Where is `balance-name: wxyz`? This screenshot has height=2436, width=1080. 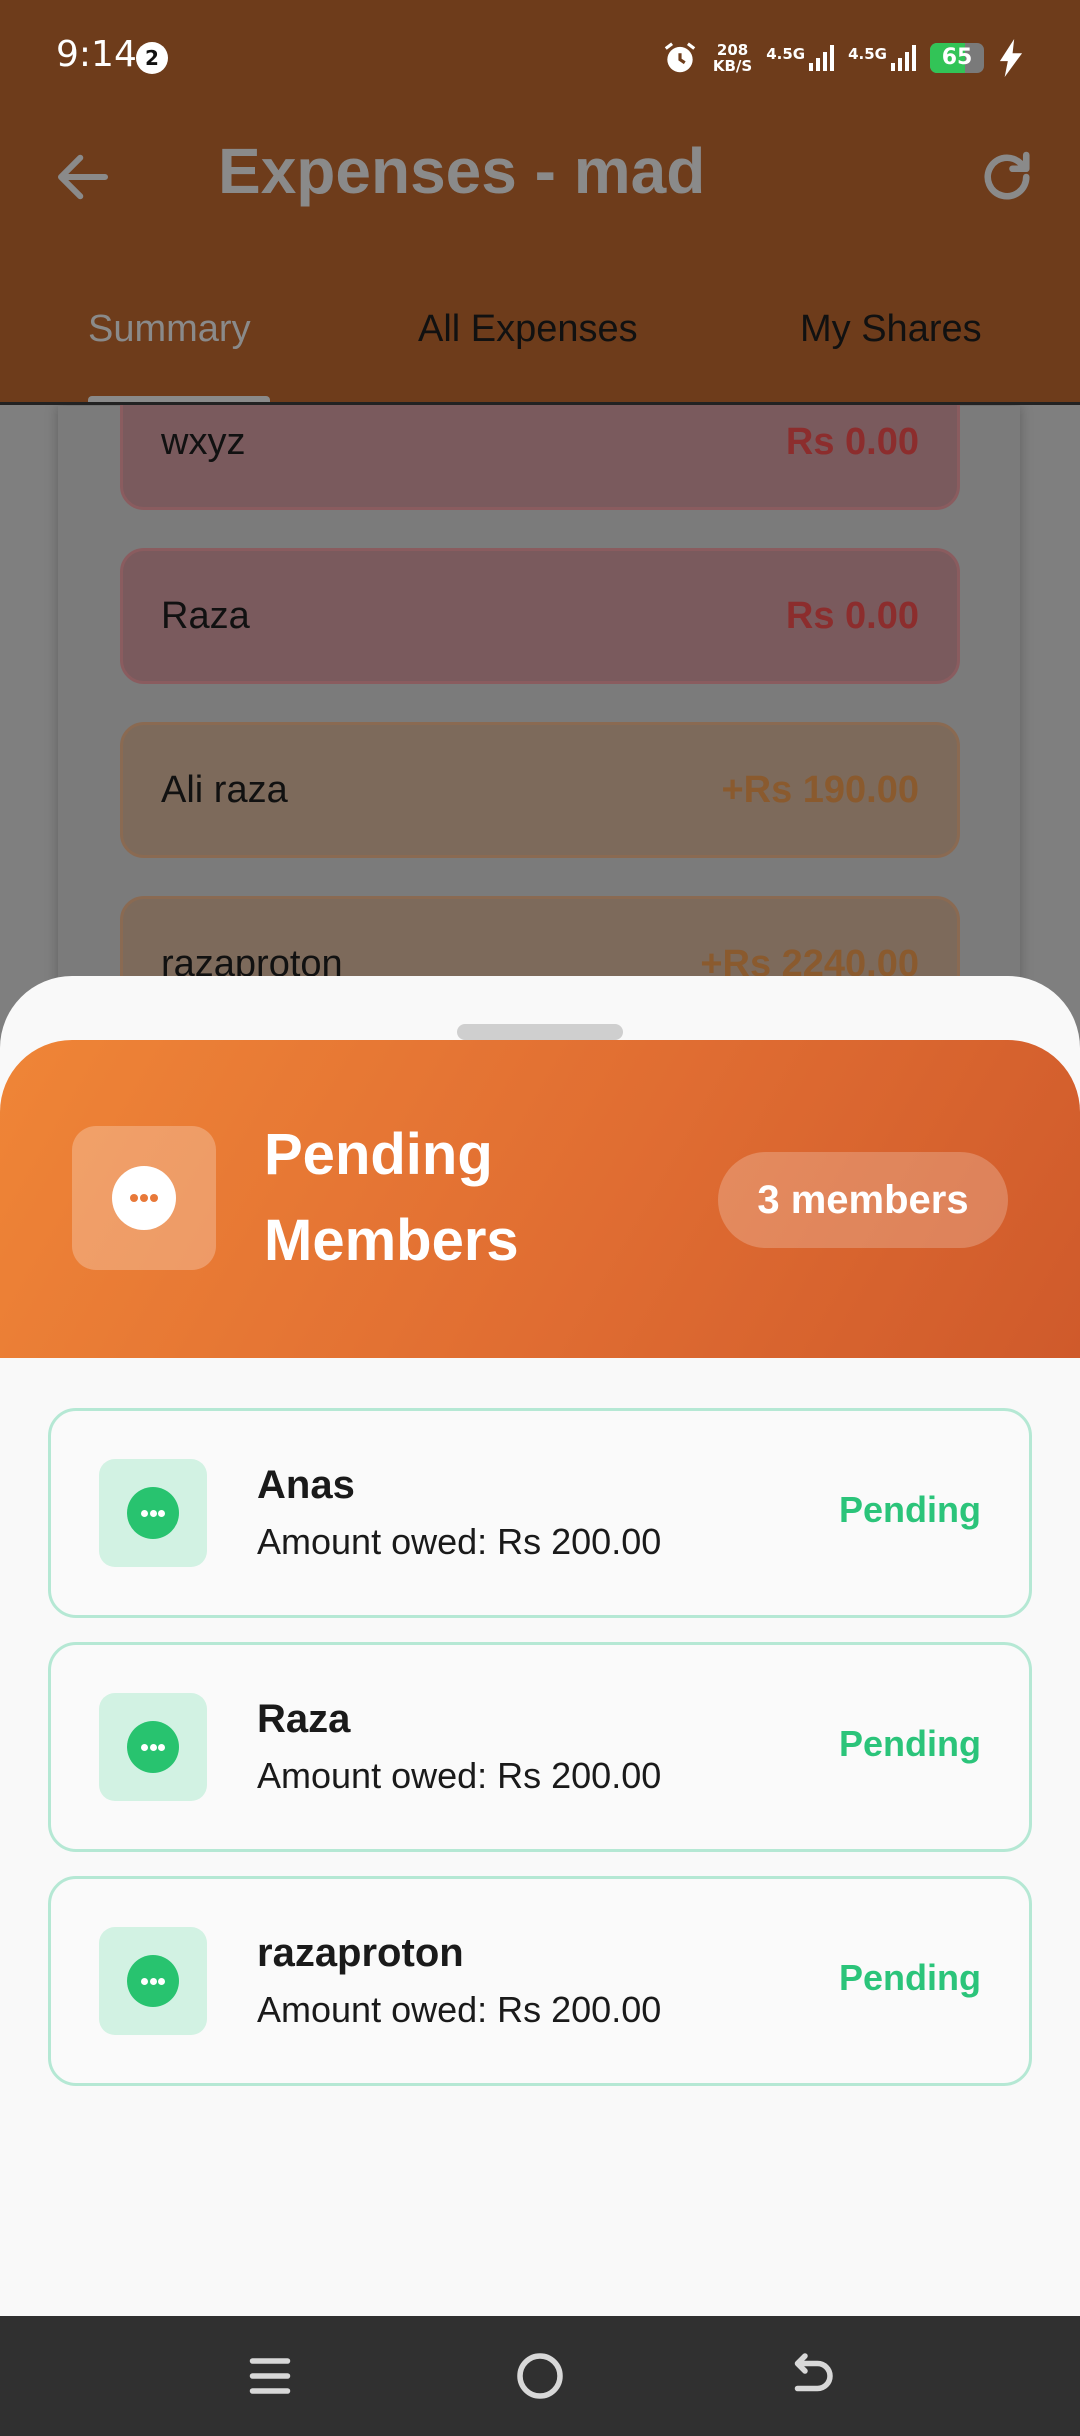
balance-name: wxyz is located at coordinates (203, 441).